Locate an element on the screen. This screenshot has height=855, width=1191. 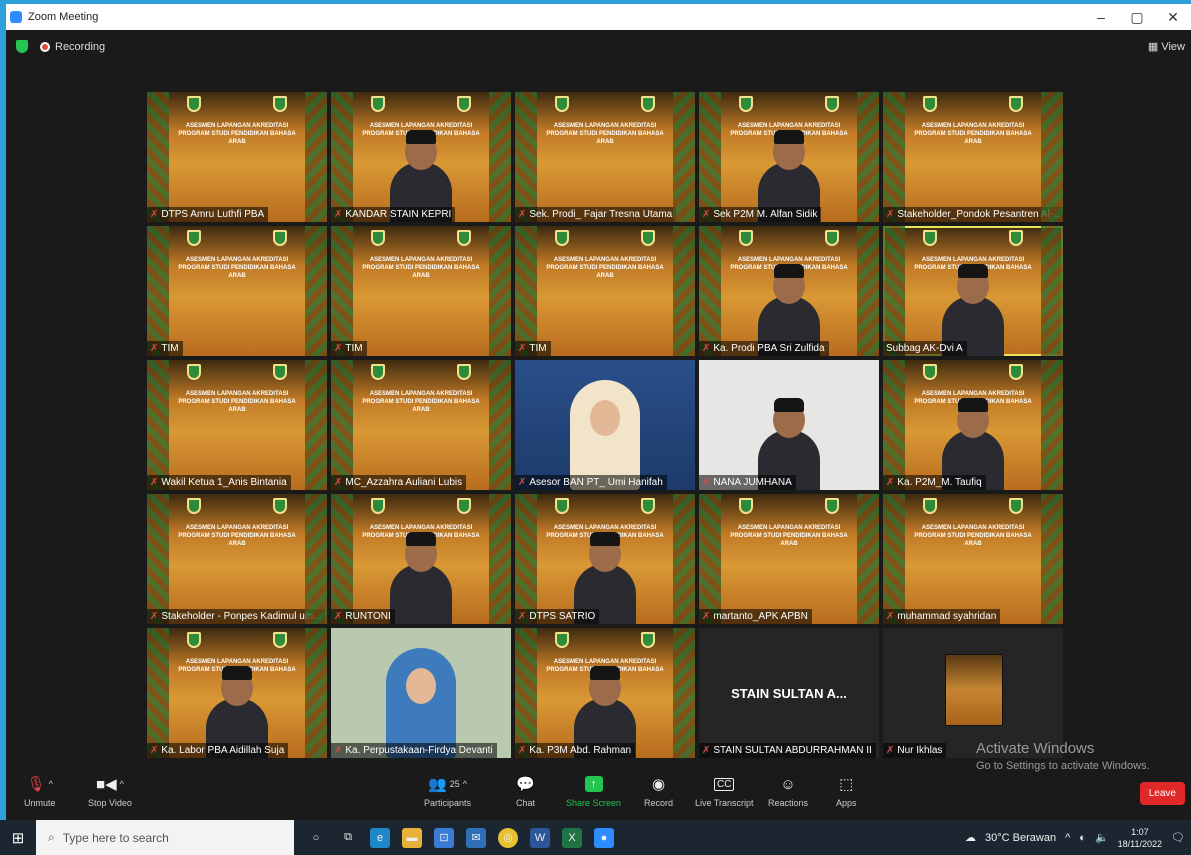
participant-tile: ✗ Nur Ikhlas is located at coordinates (973, 693).